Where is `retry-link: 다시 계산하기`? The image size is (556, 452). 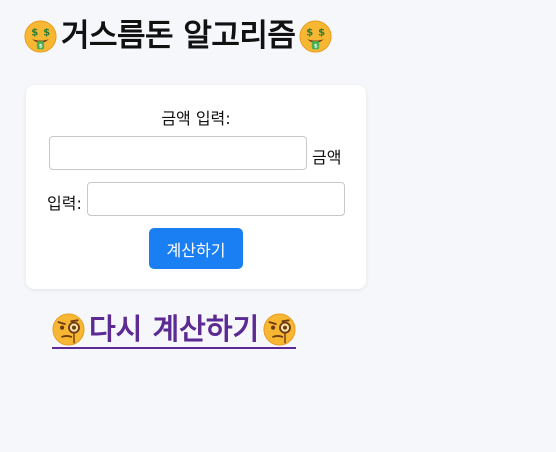
retry-link: 다시 계산하기 is located at coordinates (174, 330).